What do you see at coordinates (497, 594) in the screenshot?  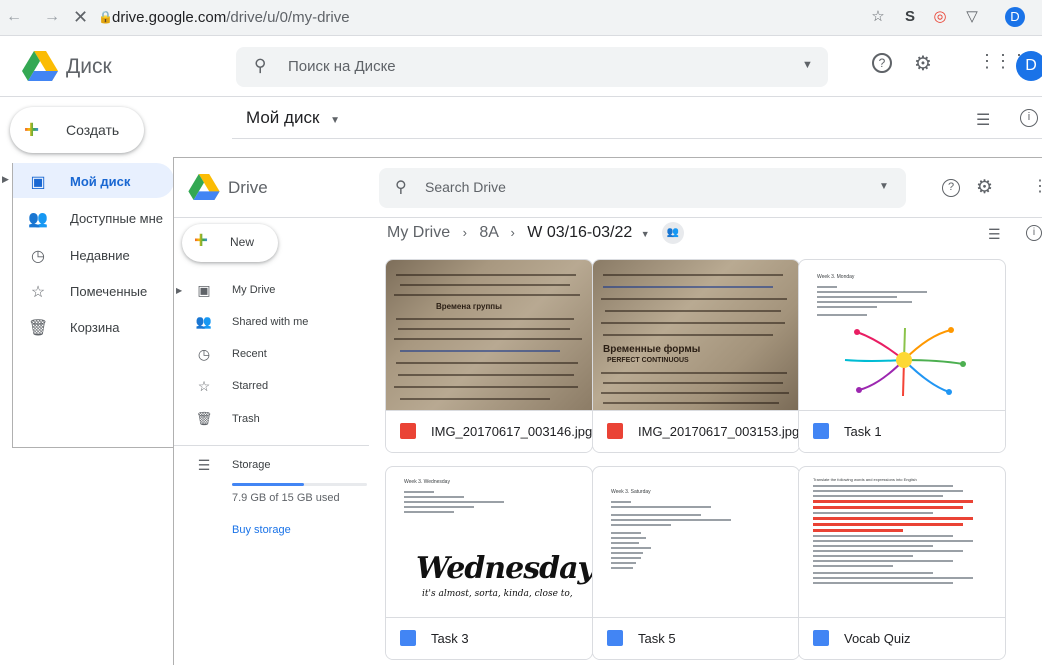 I see `wednesday-graphic-subtext: it's almost, sorta, kinda, close to,` at bounding box center [497, 594].